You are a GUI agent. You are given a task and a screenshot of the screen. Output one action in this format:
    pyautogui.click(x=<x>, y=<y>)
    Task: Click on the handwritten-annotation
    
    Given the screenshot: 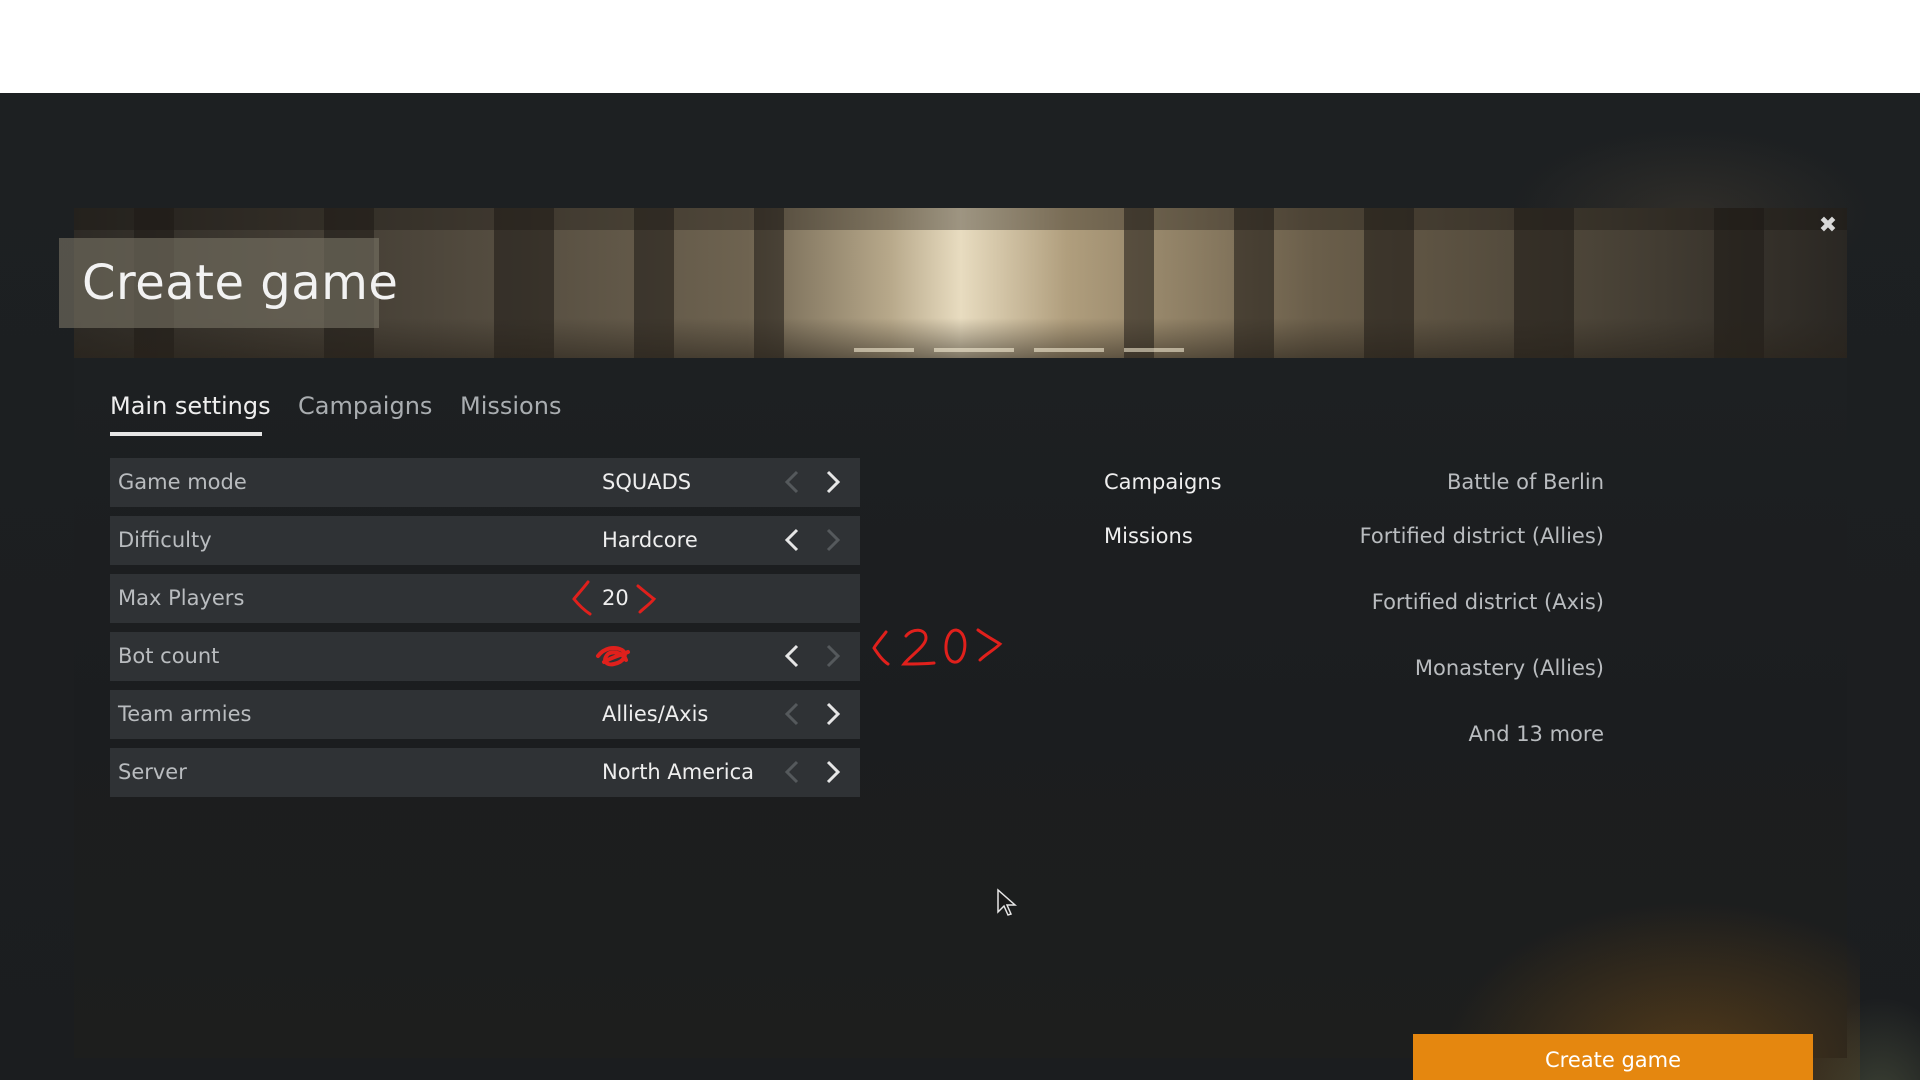 What is the action you would take?
    pyautogui.click(x=940, y=649)
    